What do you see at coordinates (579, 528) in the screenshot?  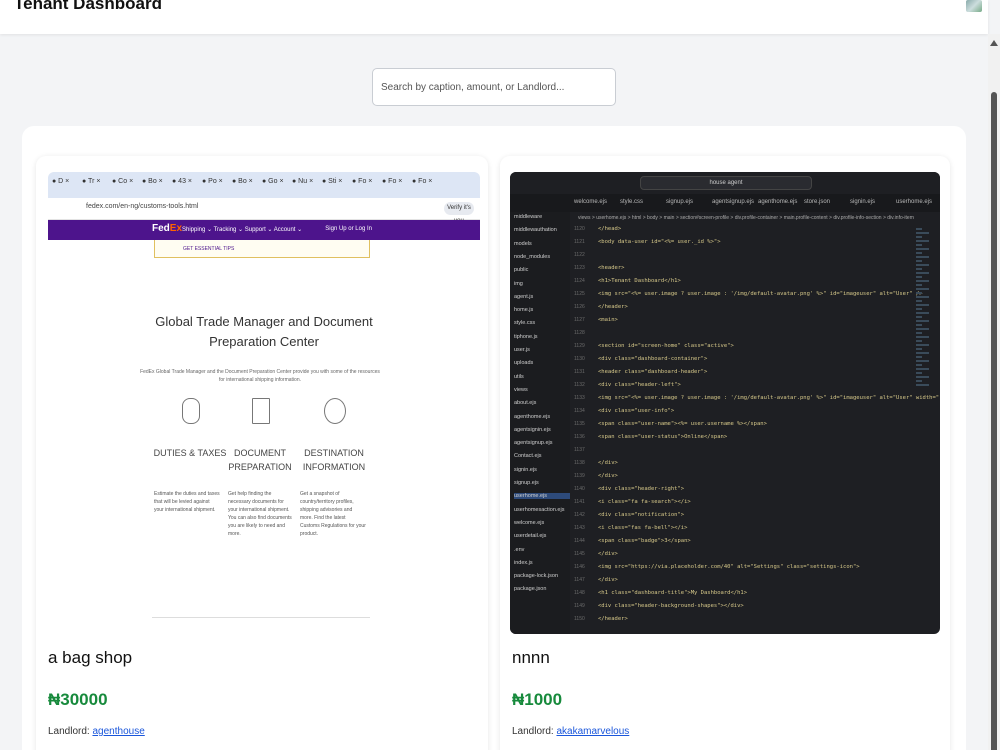 I see `line-number: 1143` at bounding box center [579, 528].